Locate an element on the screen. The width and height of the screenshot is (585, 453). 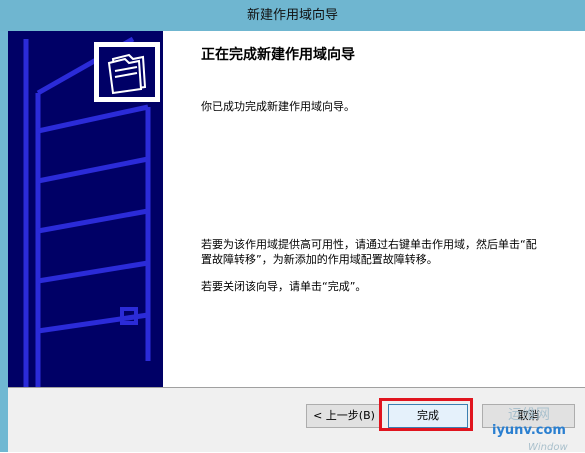
separator is located at coordinates (296, 387).